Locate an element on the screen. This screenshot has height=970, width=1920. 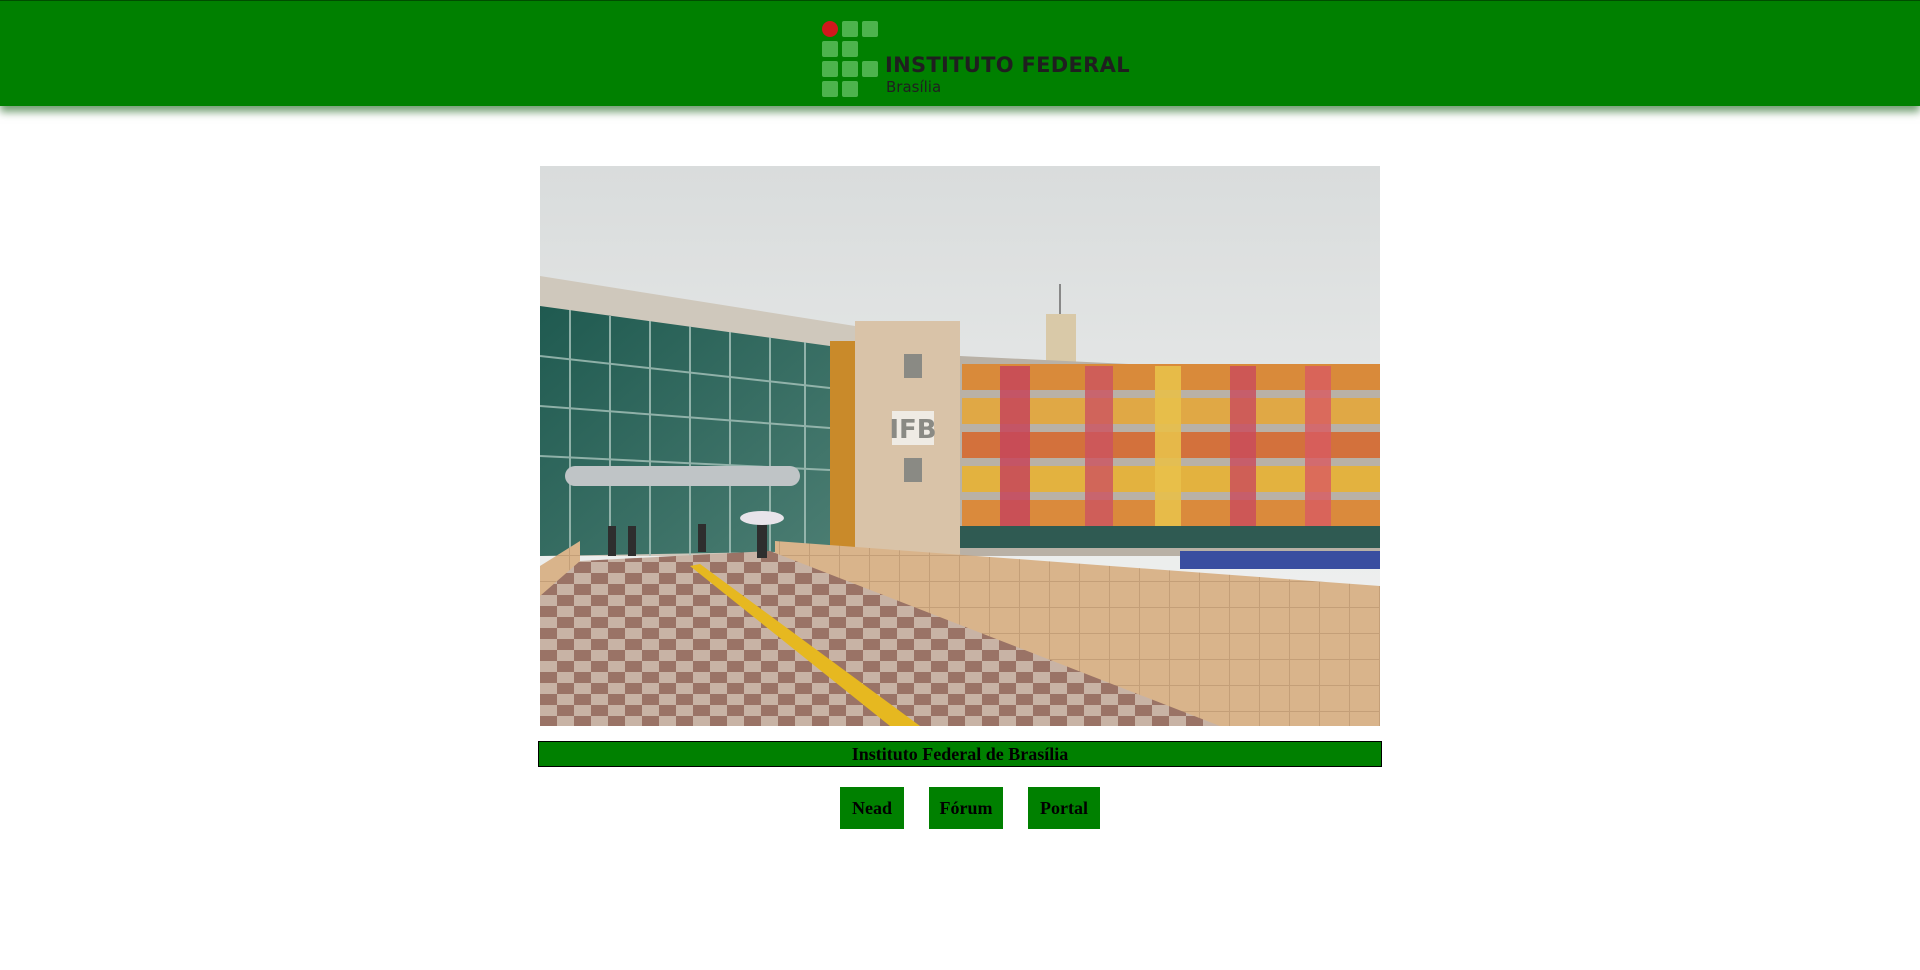
portal-button: Portal is located at coordinates (1064, 808).